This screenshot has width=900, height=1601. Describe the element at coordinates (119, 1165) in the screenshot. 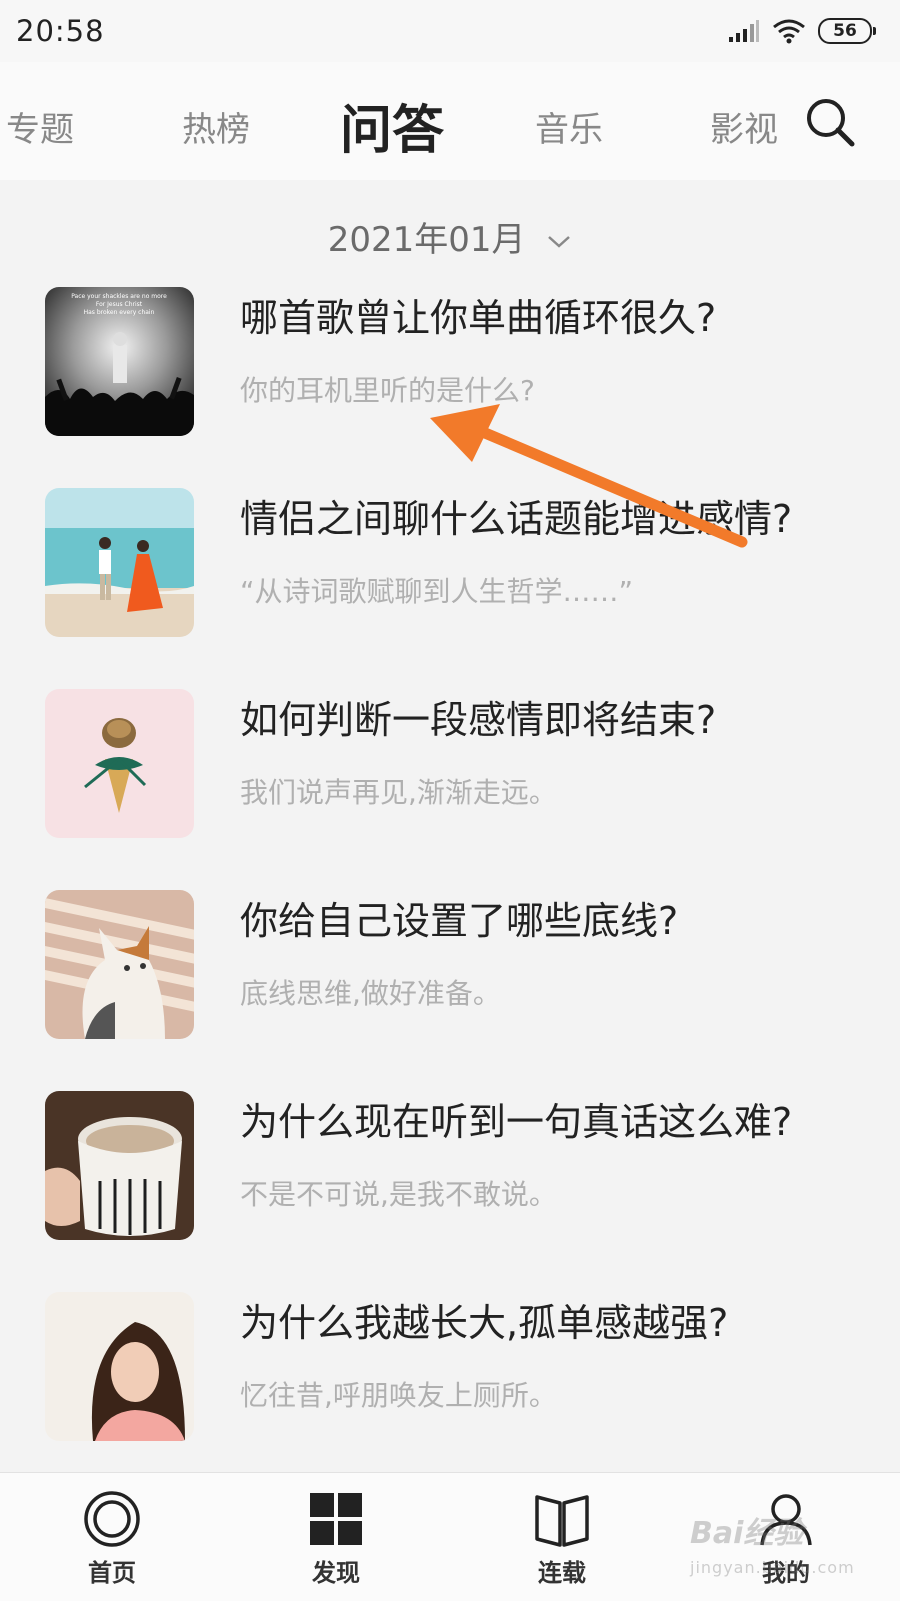

I see `coffee-mug-photo-thumbnail` at that location.